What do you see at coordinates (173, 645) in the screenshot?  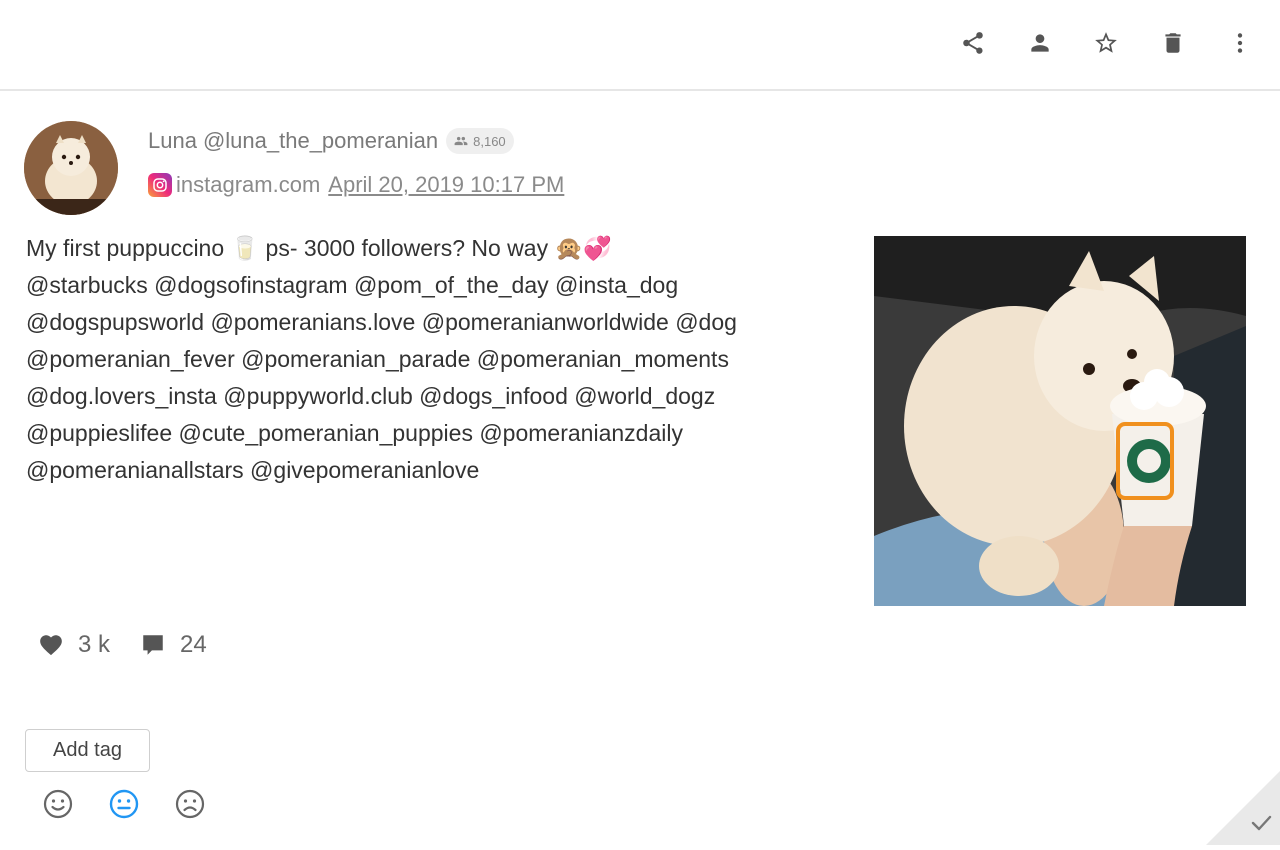 I see `comments-stat: 24` at bounding box center [173, 645].